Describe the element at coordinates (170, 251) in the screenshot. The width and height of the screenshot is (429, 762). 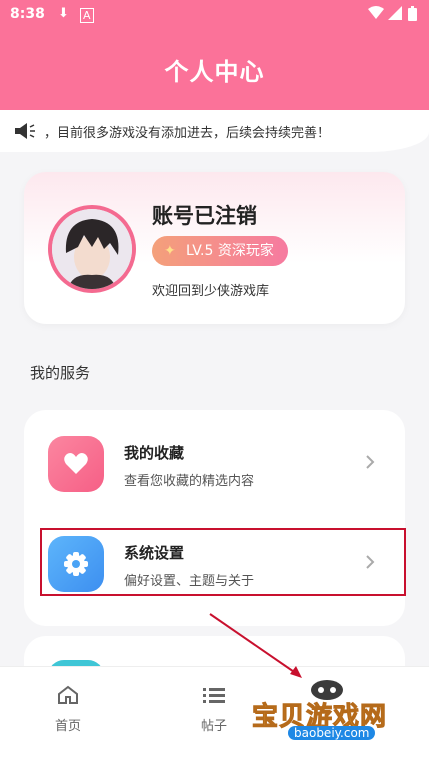
I see `sparkle-icon: ✦` at that location.